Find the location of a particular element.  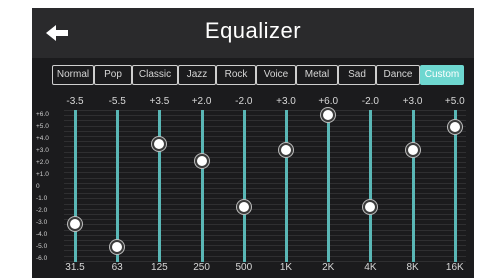

scale-label: +2.0 is located at coordinates (42, 162).